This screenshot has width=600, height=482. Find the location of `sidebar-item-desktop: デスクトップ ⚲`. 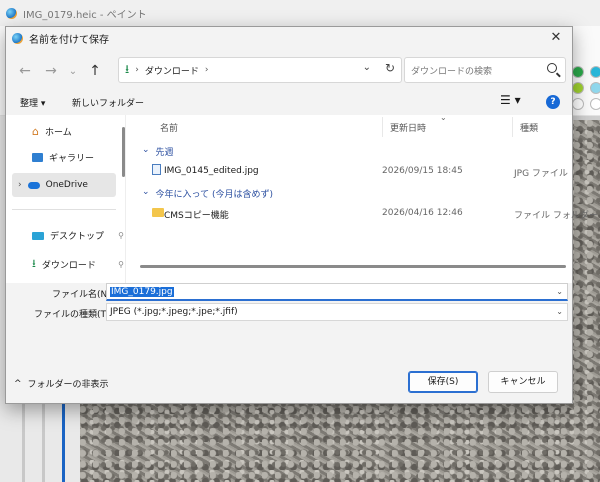

sidebar-item-desktop: デスクトップ ⚲ is located at coordinates (78, 235).